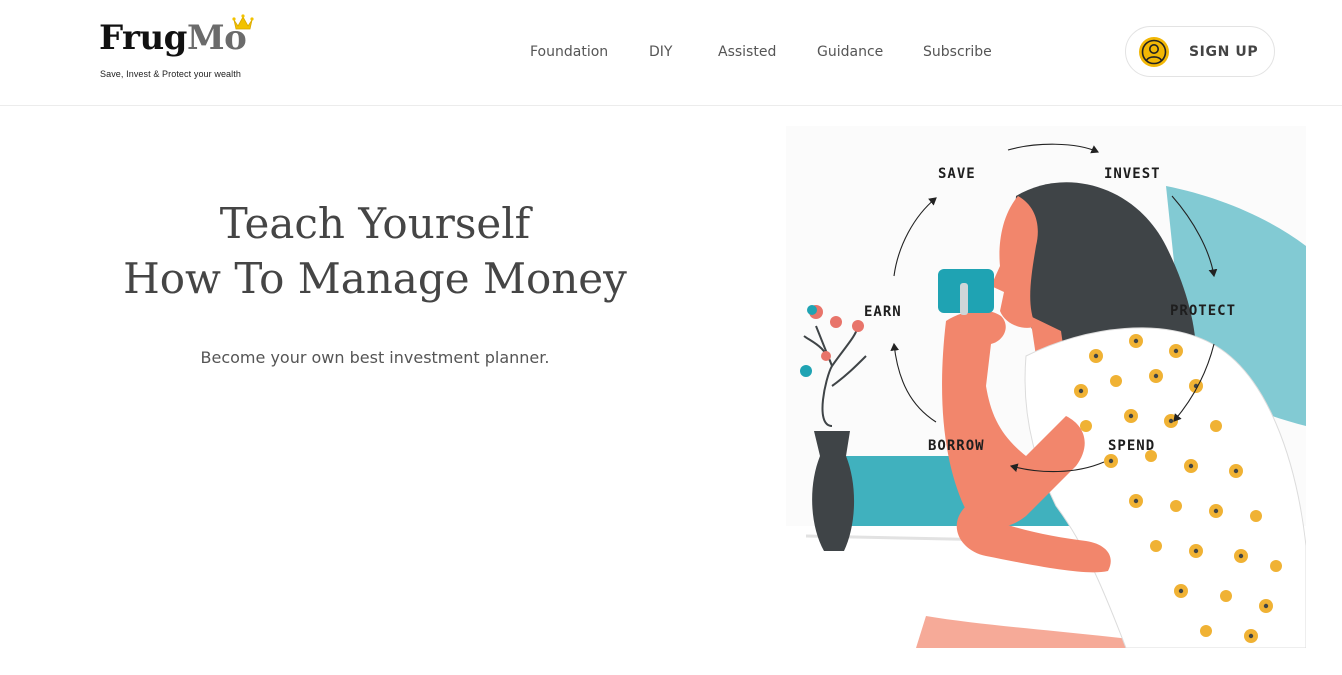 This screenshot has height=675, width=1342. I want to click on sign-up-label: SIGN UP, so click(1224, 52).